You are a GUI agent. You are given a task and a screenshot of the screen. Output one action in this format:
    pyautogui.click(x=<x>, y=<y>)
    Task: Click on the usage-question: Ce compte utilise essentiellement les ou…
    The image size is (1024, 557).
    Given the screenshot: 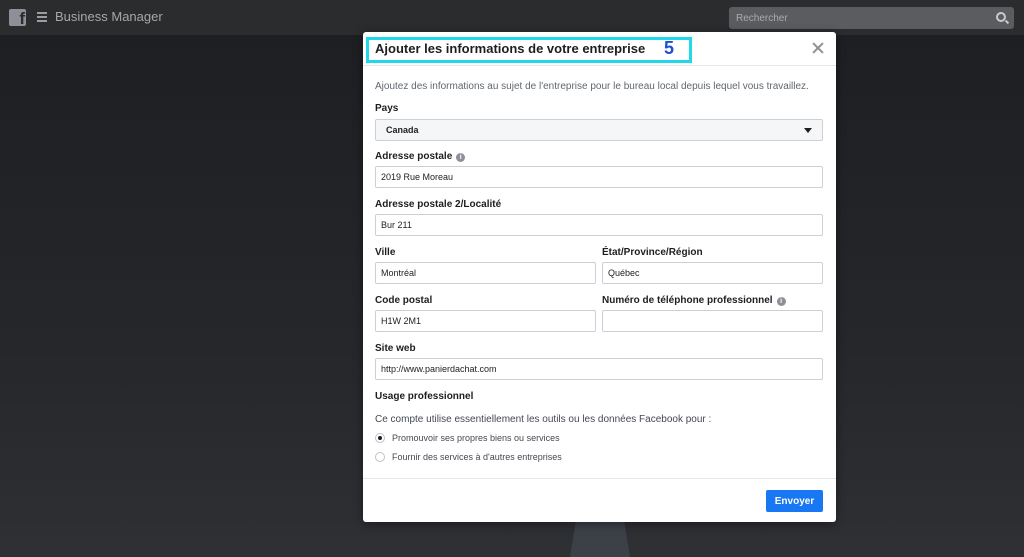 What is the action you would take?
    pyautogui.click(x=543, y=419)
    